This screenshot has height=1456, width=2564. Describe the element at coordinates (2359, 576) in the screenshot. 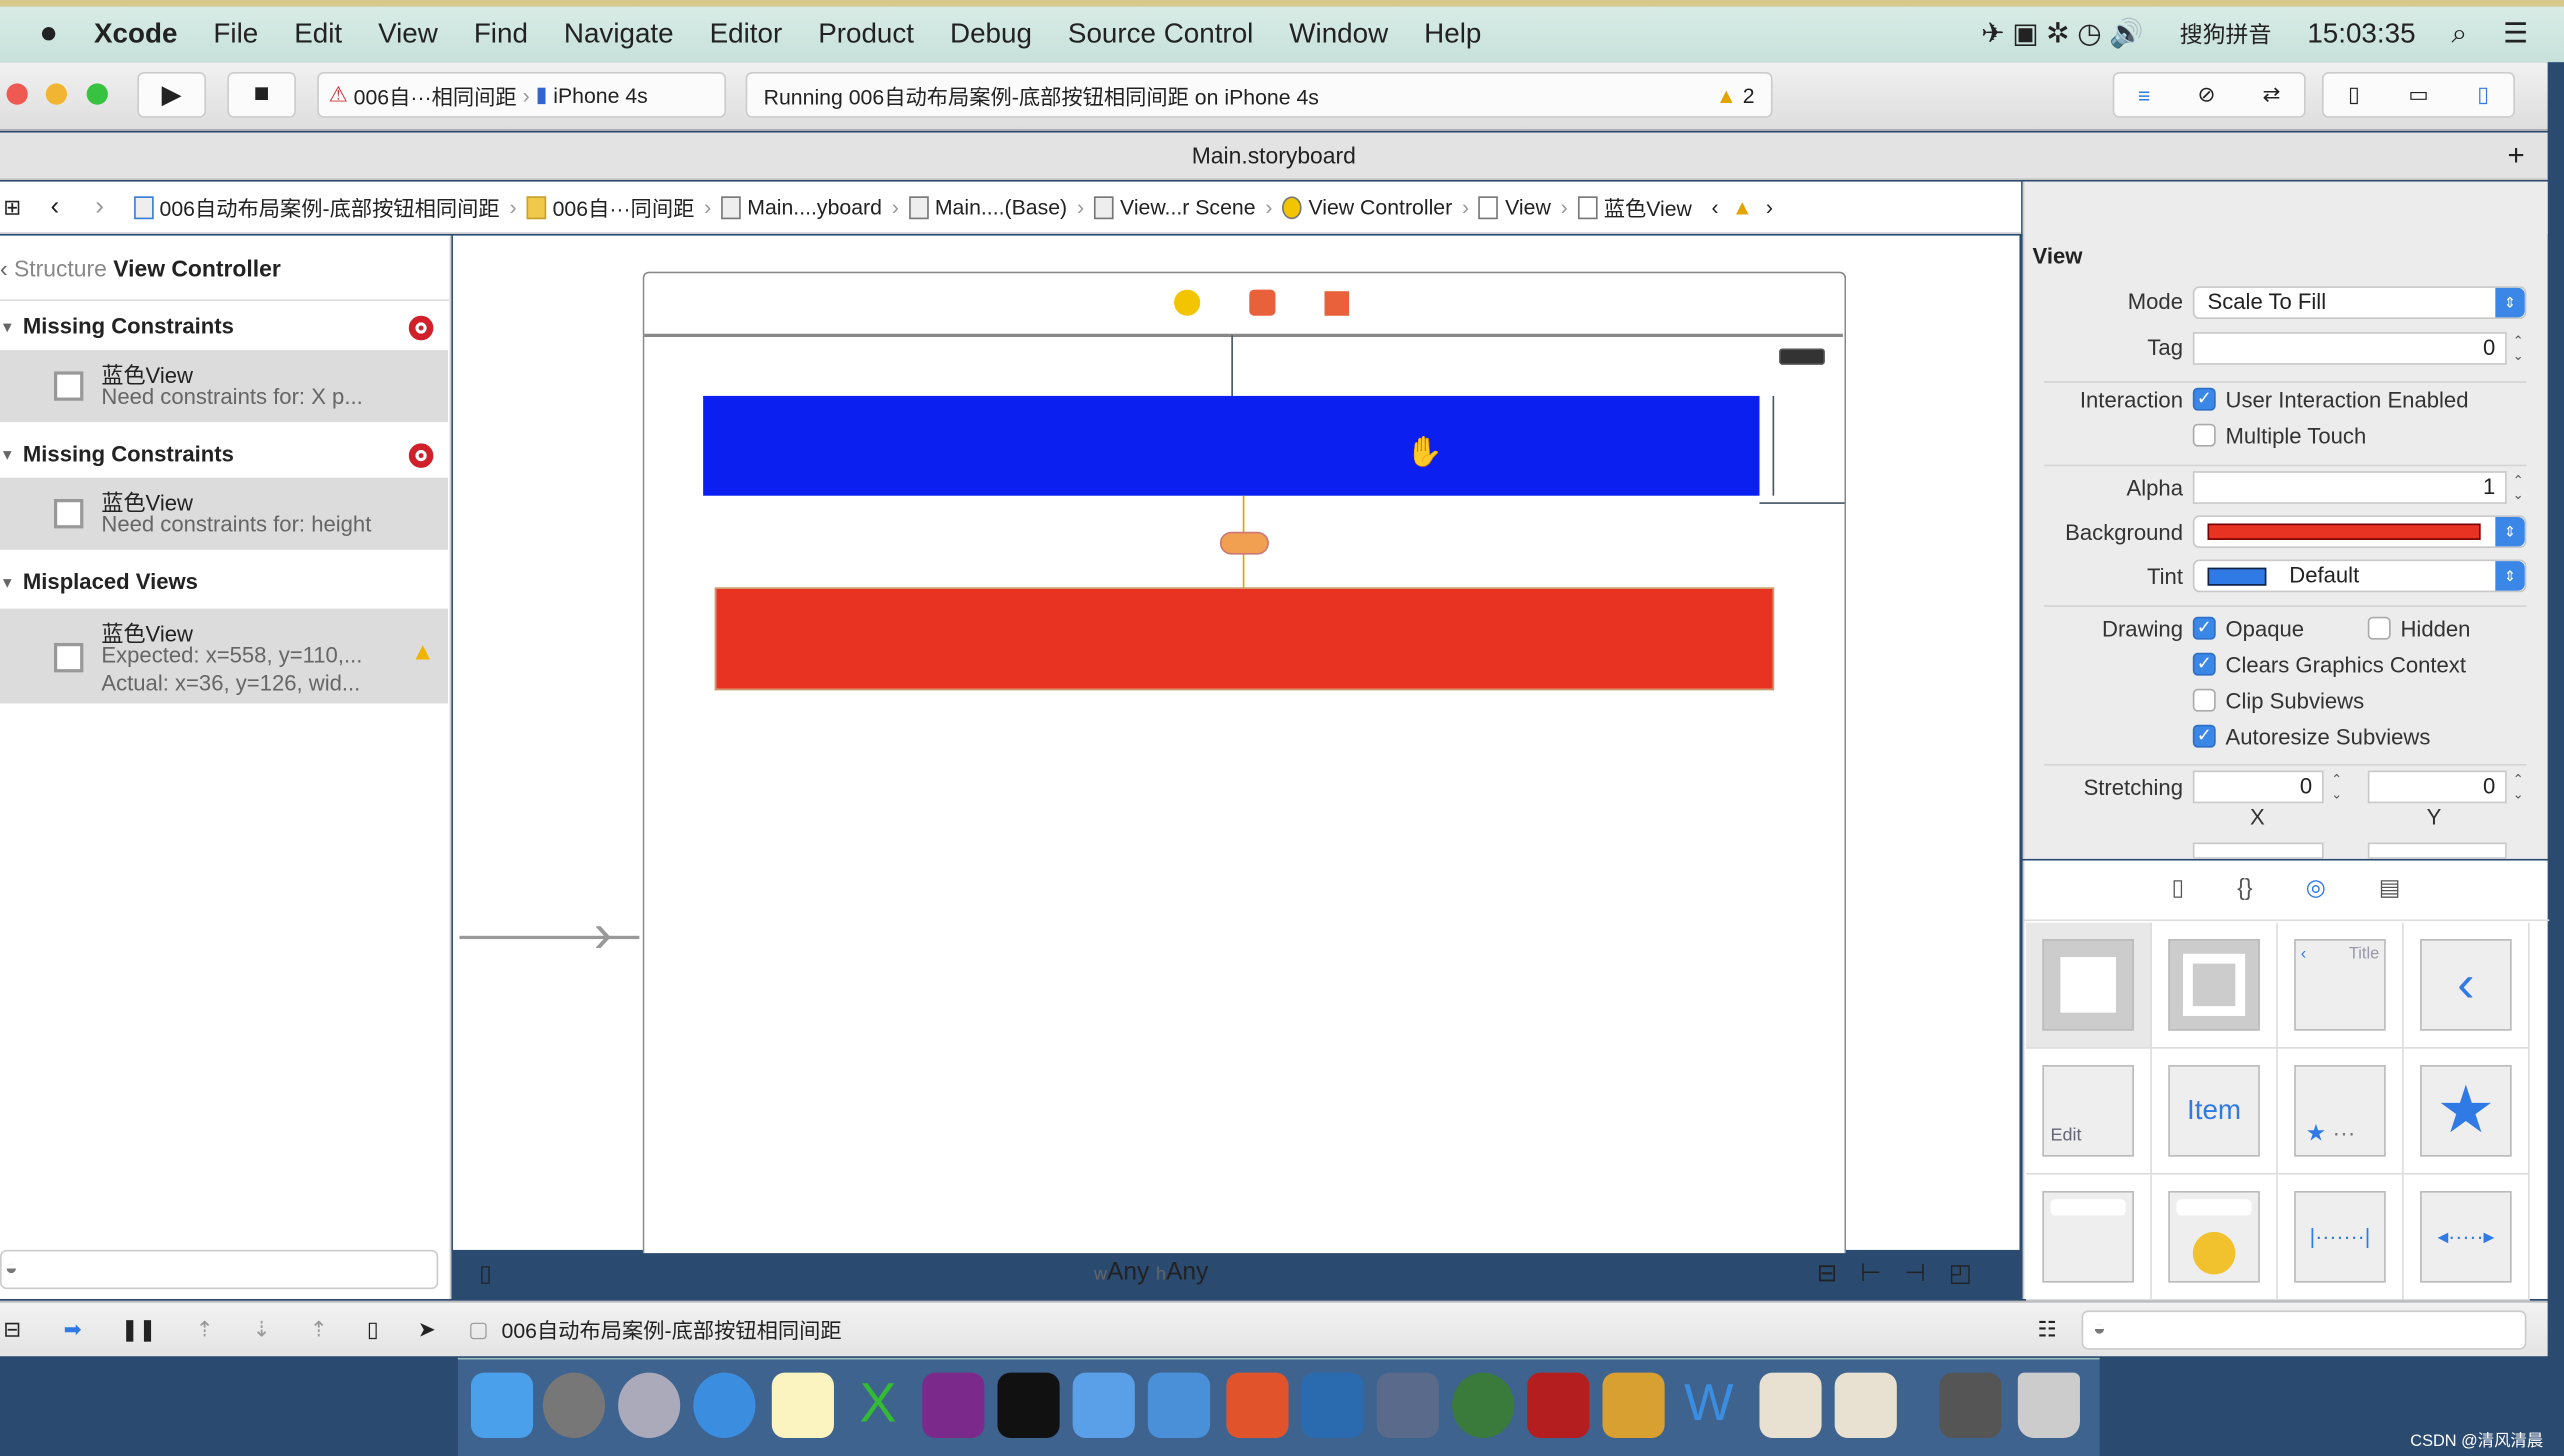

I see `tint-select: Default ⇕` at that location.